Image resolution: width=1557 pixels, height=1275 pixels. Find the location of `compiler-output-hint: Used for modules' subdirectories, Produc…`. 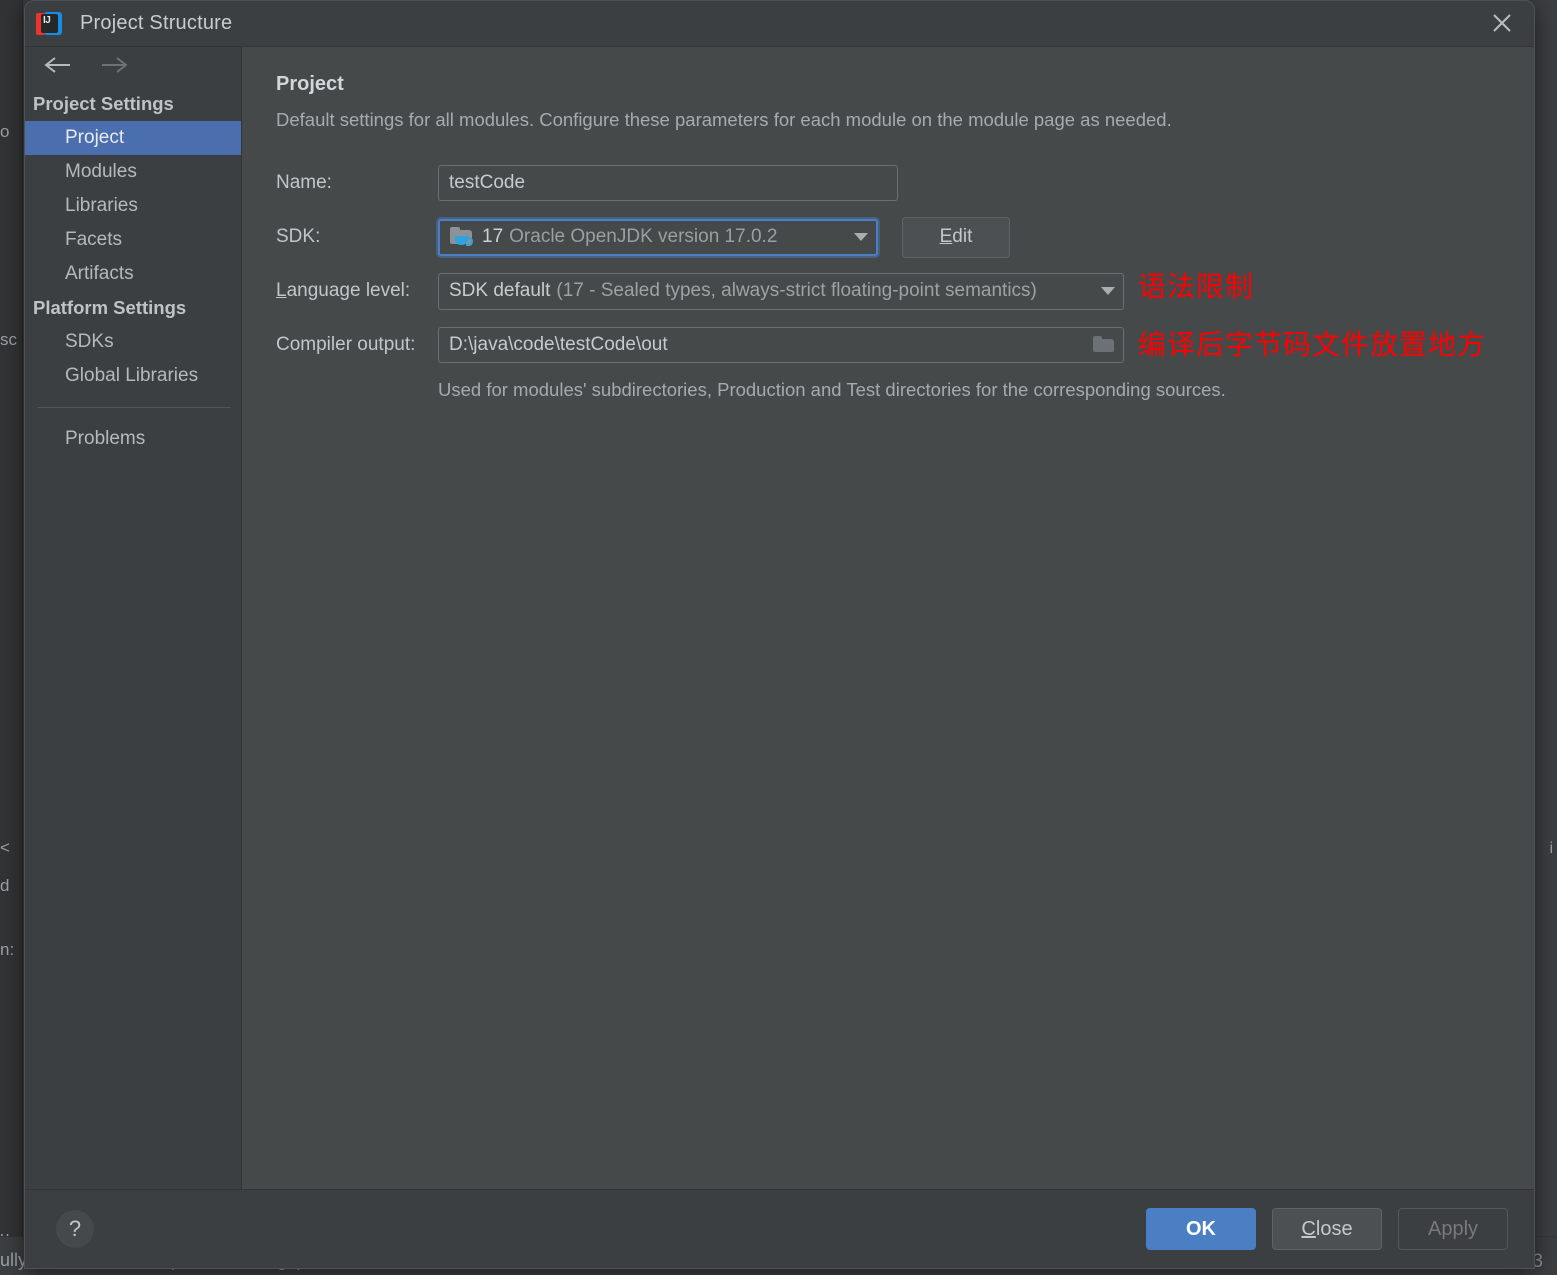

compiler-output-hint: Used for modules' subdirectories, Produc… is located at coordinates (832, 389).